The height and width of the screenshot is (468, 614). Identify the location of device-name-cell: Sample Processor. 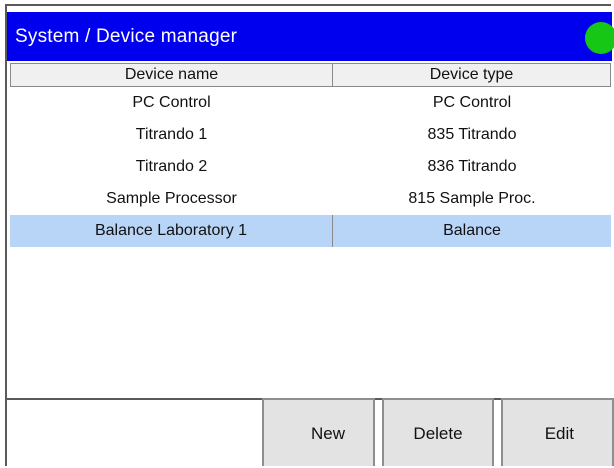
(171, 198).